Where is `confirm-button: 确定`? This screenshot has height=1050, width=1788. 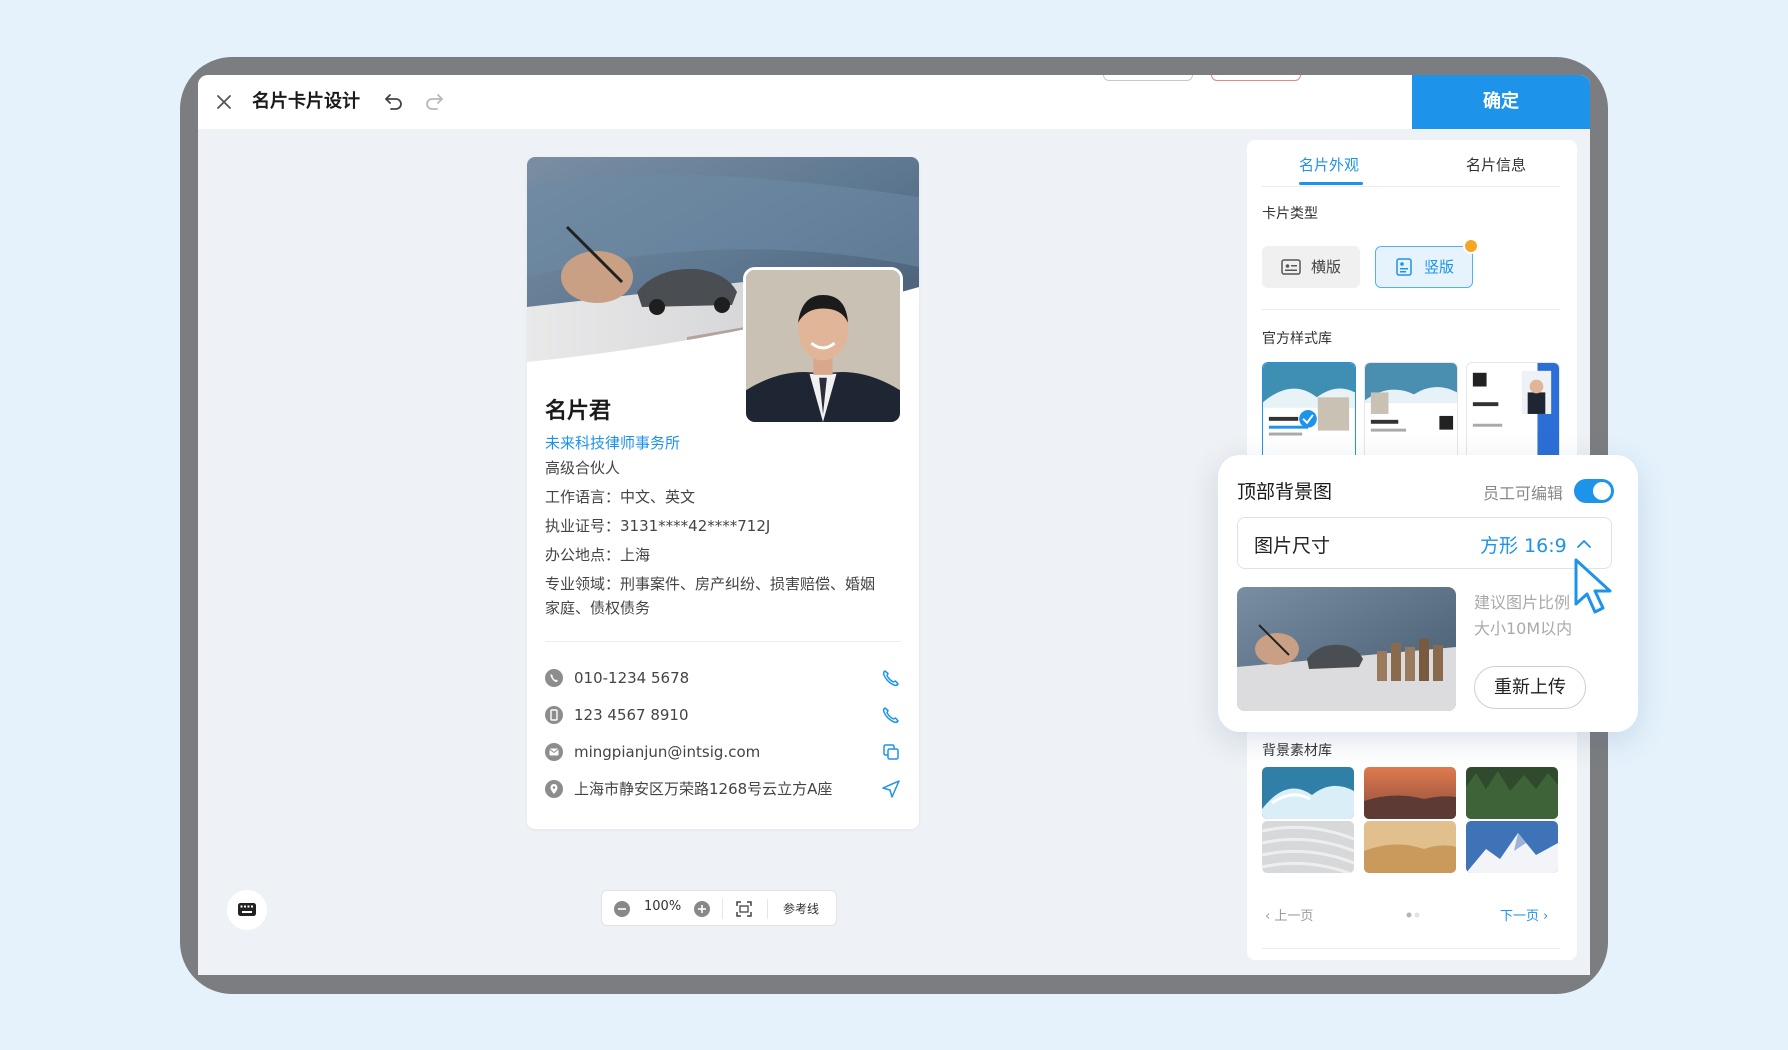
confirm-button: 确定 is located at coordinates (1501, 102).